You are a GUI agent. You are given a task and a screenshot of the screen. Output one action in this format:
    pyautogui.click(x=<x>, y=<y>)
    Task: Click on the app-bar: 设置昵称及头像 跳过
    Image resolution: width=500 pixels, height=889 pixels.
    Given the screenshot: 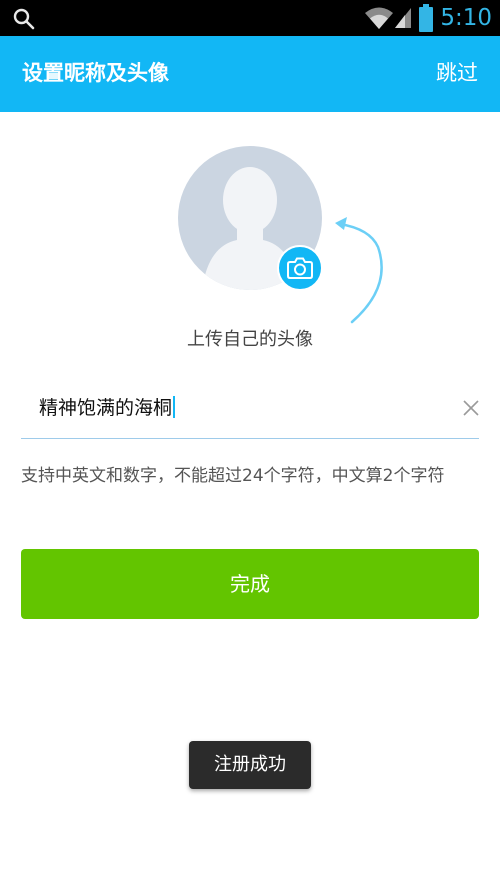 What is the action you would take?
    pyautogui.click(x=250, y=74)
    